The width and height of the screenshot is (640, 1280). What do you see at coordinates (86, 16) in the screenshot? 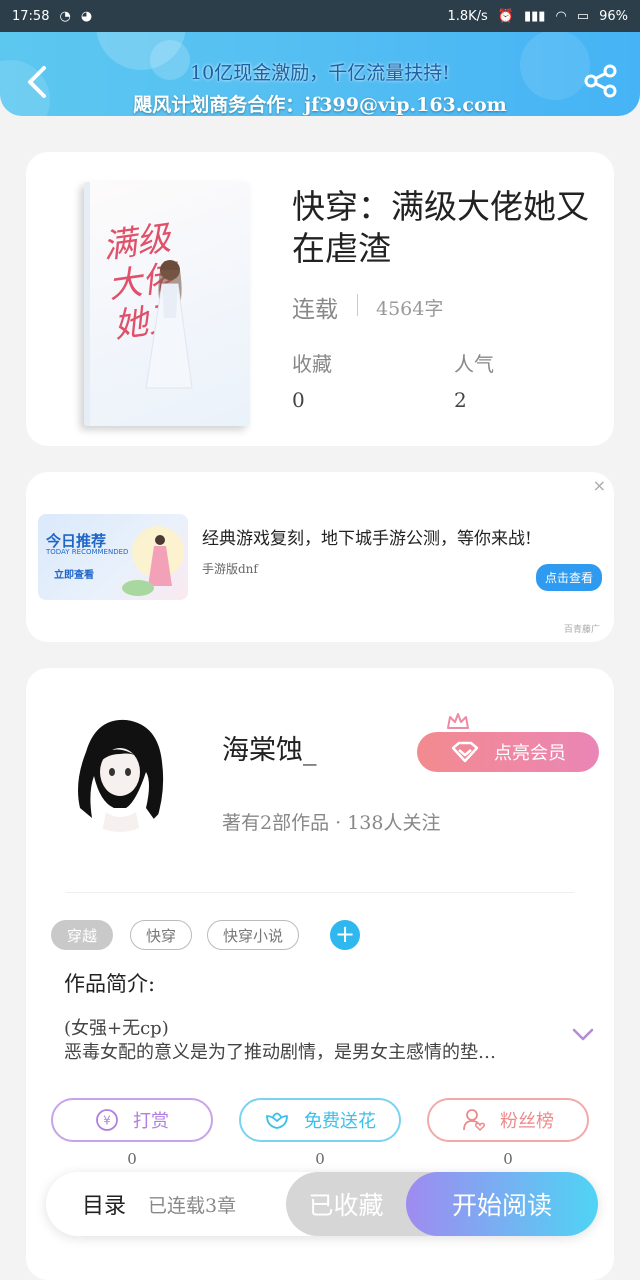
I see `wechat-icon: ◕` at bounding box center [86, 16].